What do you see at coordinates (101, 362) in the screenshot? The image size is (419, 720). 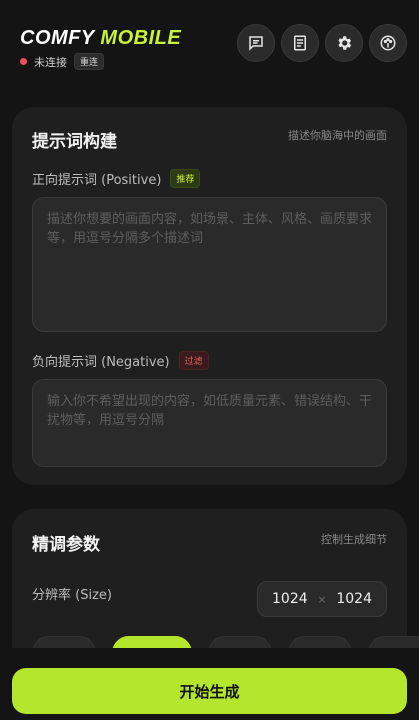 I see `negative-label: 负向提示词 (Negative)` at bounding box center [101, 362].